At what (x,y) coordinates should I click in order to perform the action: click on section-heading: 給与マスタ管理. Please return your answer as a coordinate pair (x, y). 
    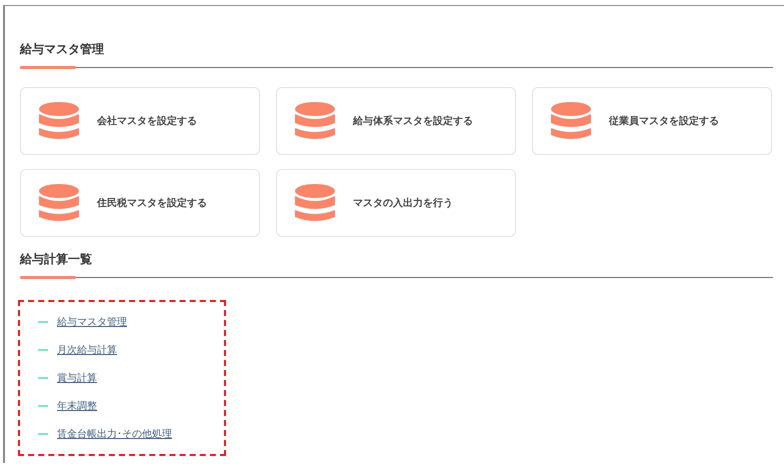
    Looking at the image, I should click on (62, 49).